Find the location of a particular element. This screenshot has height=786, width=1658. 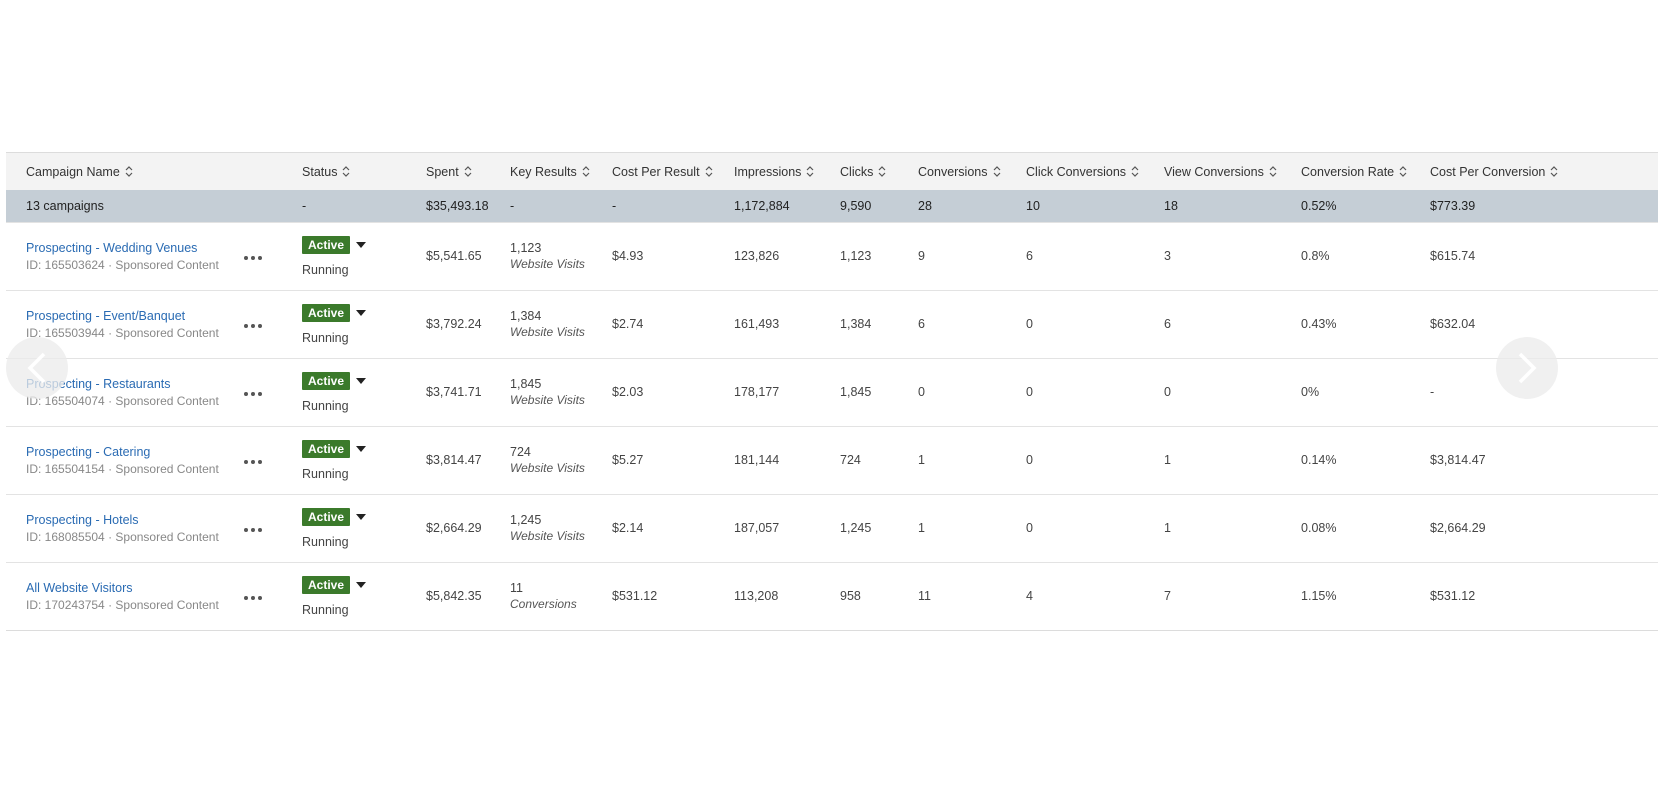

column-header-label: Status is located at coordinates (326, 172).